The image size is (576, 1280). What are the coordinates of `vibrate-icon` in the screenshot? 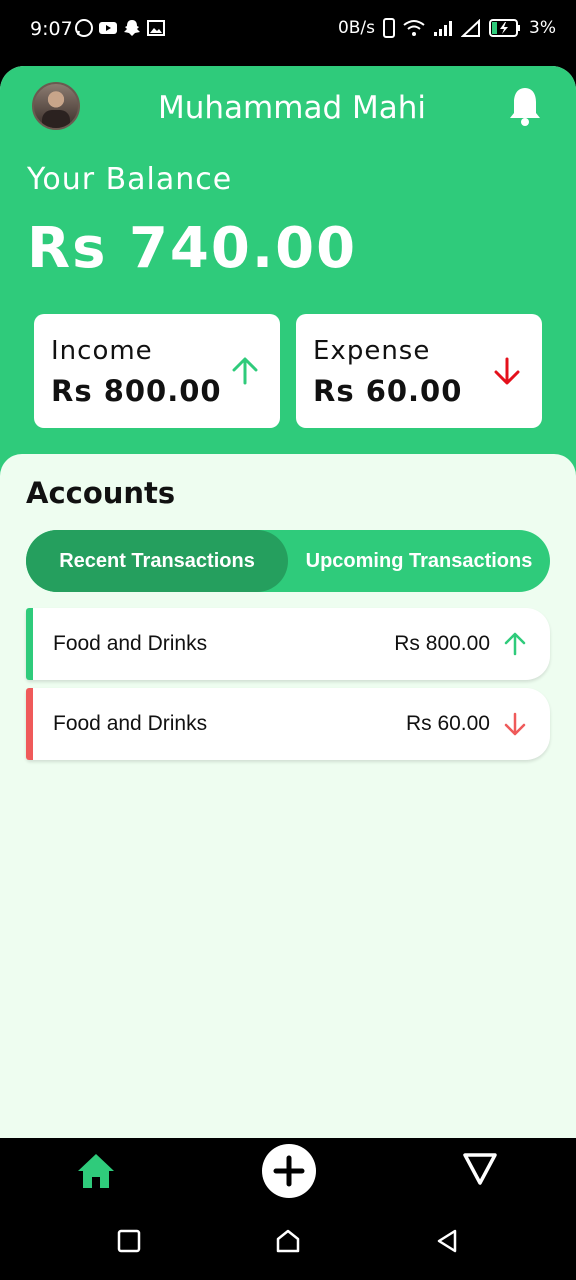 It's located at (389, 28).